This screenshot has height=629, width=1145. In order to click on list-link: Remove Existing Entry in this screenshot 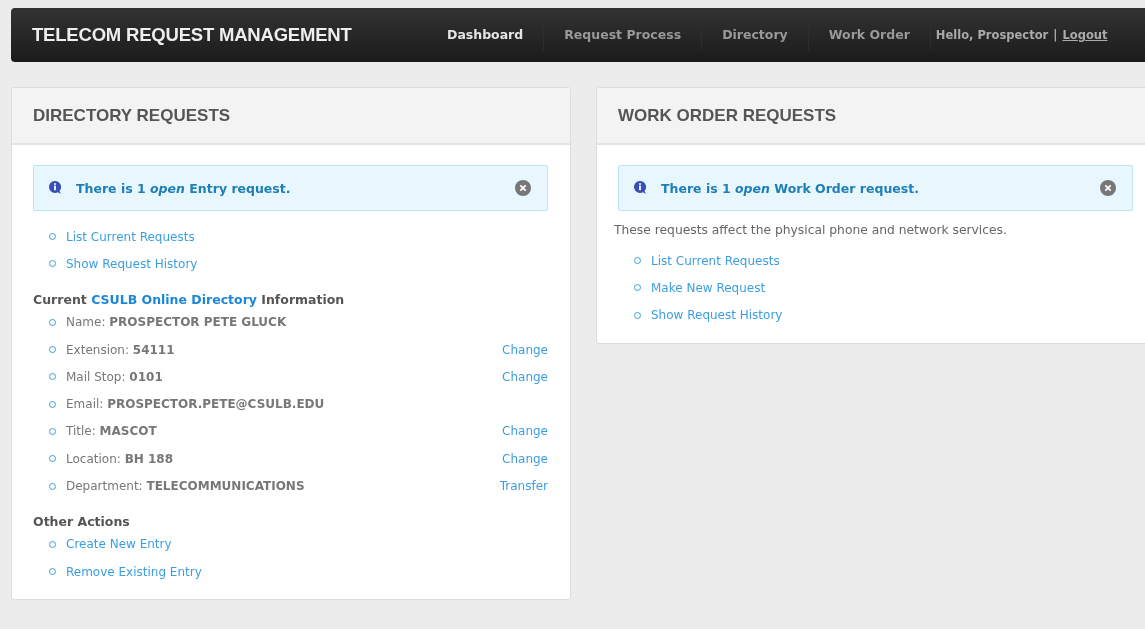, I will do `click(134, 571)`.